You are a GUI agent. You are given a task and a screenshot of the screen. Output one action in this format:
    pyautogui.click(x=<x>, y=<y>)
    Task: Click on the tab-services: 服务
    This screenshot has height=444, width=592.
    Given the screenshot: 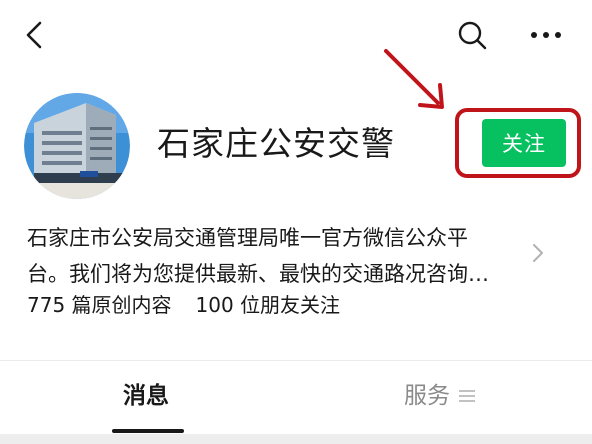 What is the action you would take?
    pyautogui.click(x=440, y=396)
    